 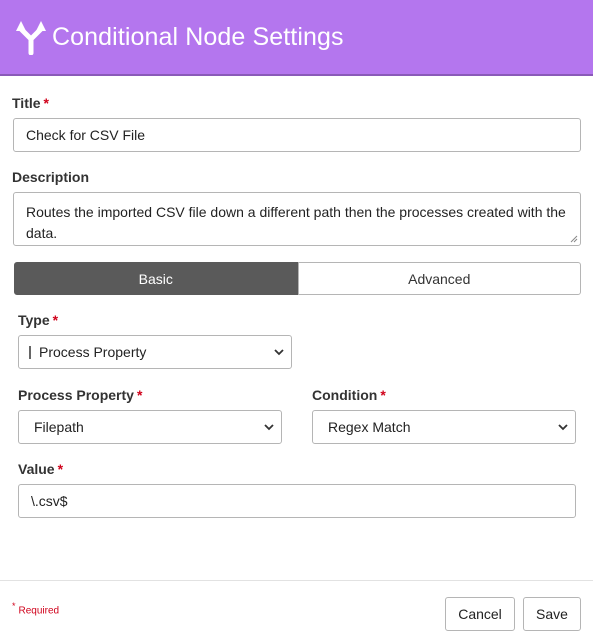 What do you see at coordinates (59, 427) in the screenshot?
I see `process-property-value: Filepath` at bounding box center [59, 427].